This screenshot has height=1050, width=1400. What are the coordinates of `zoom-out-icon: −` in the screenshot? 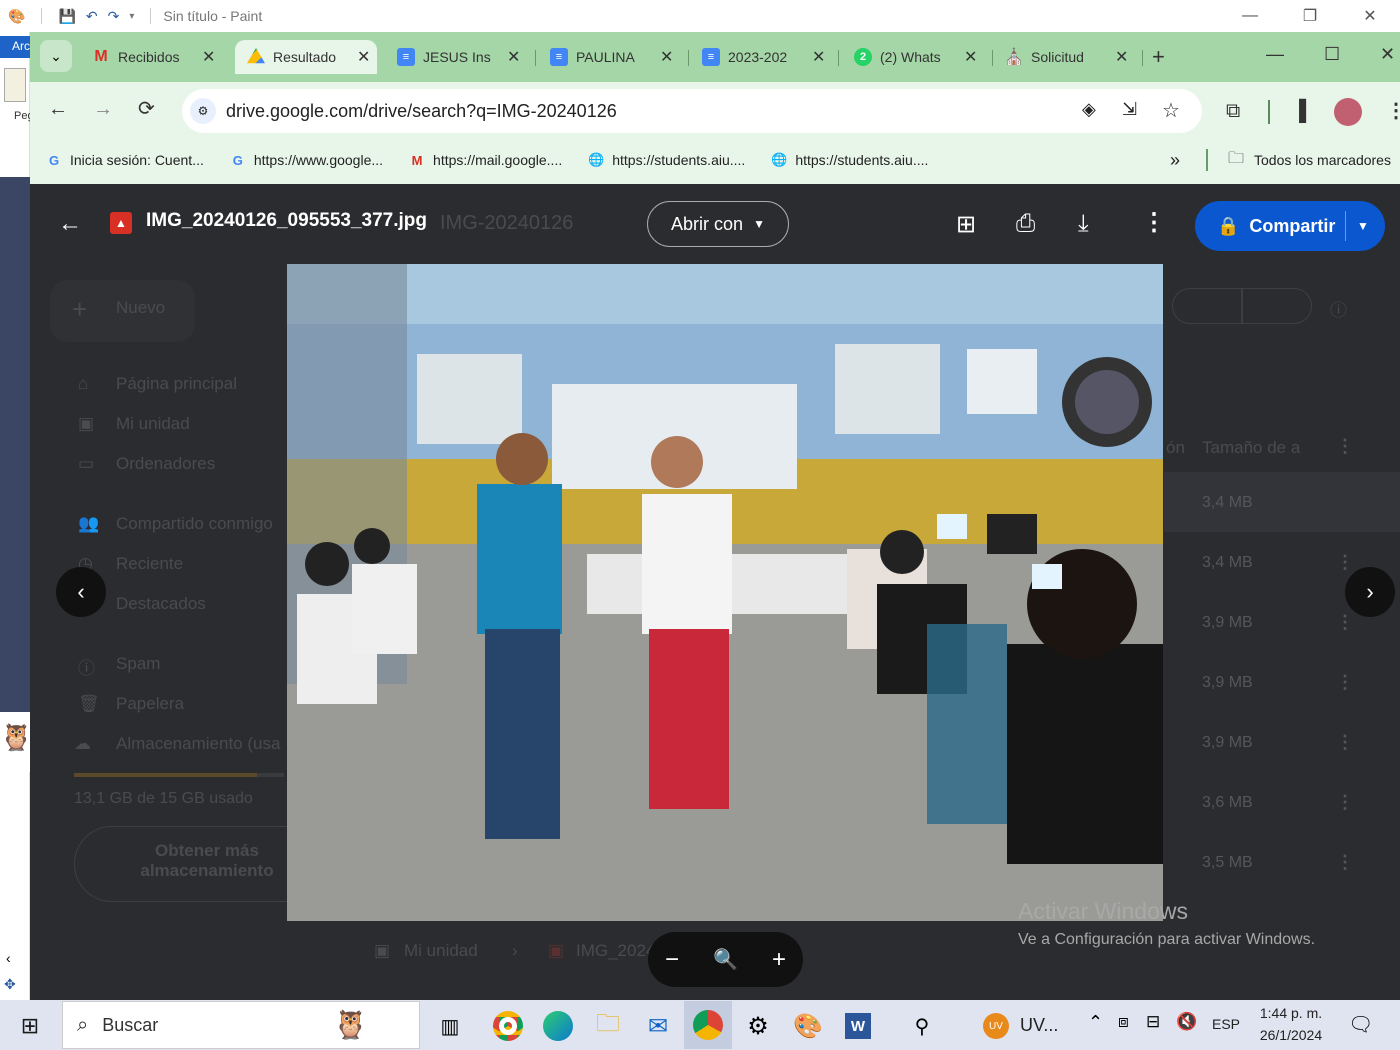 It's located at (672, 960).